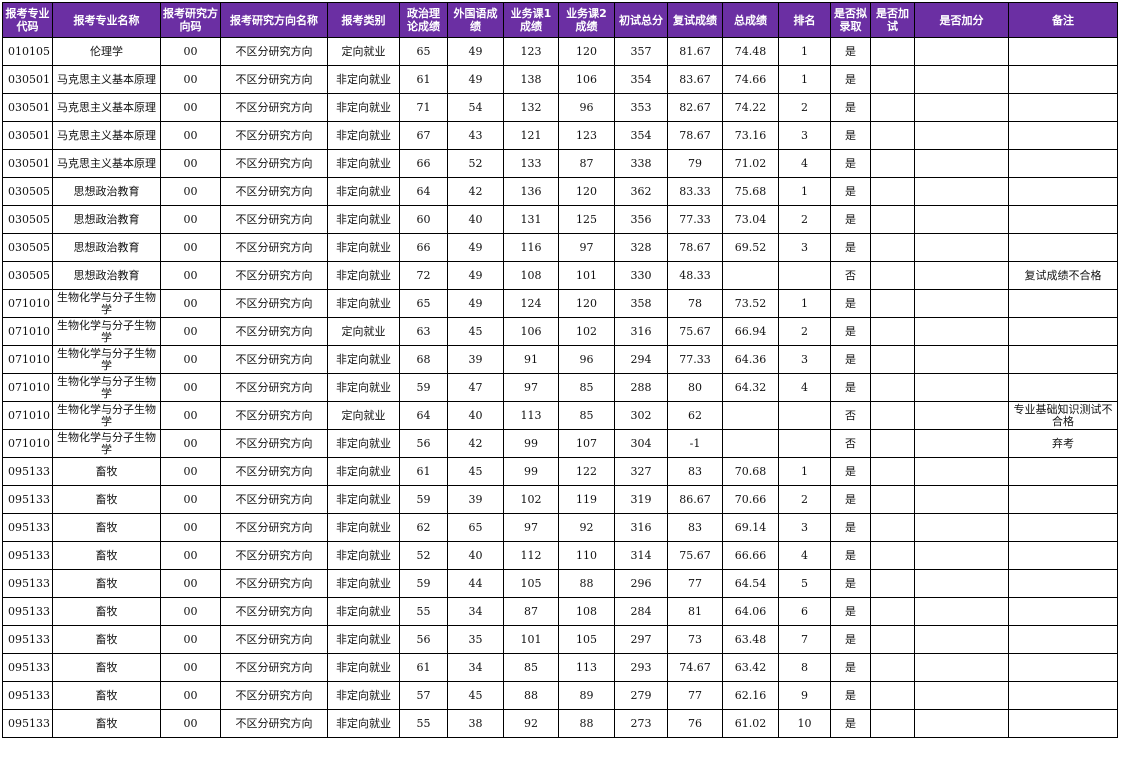 This screenshot has height=757, width=1125. I want to click on cell-course1-score: 101, so click(531, 639).